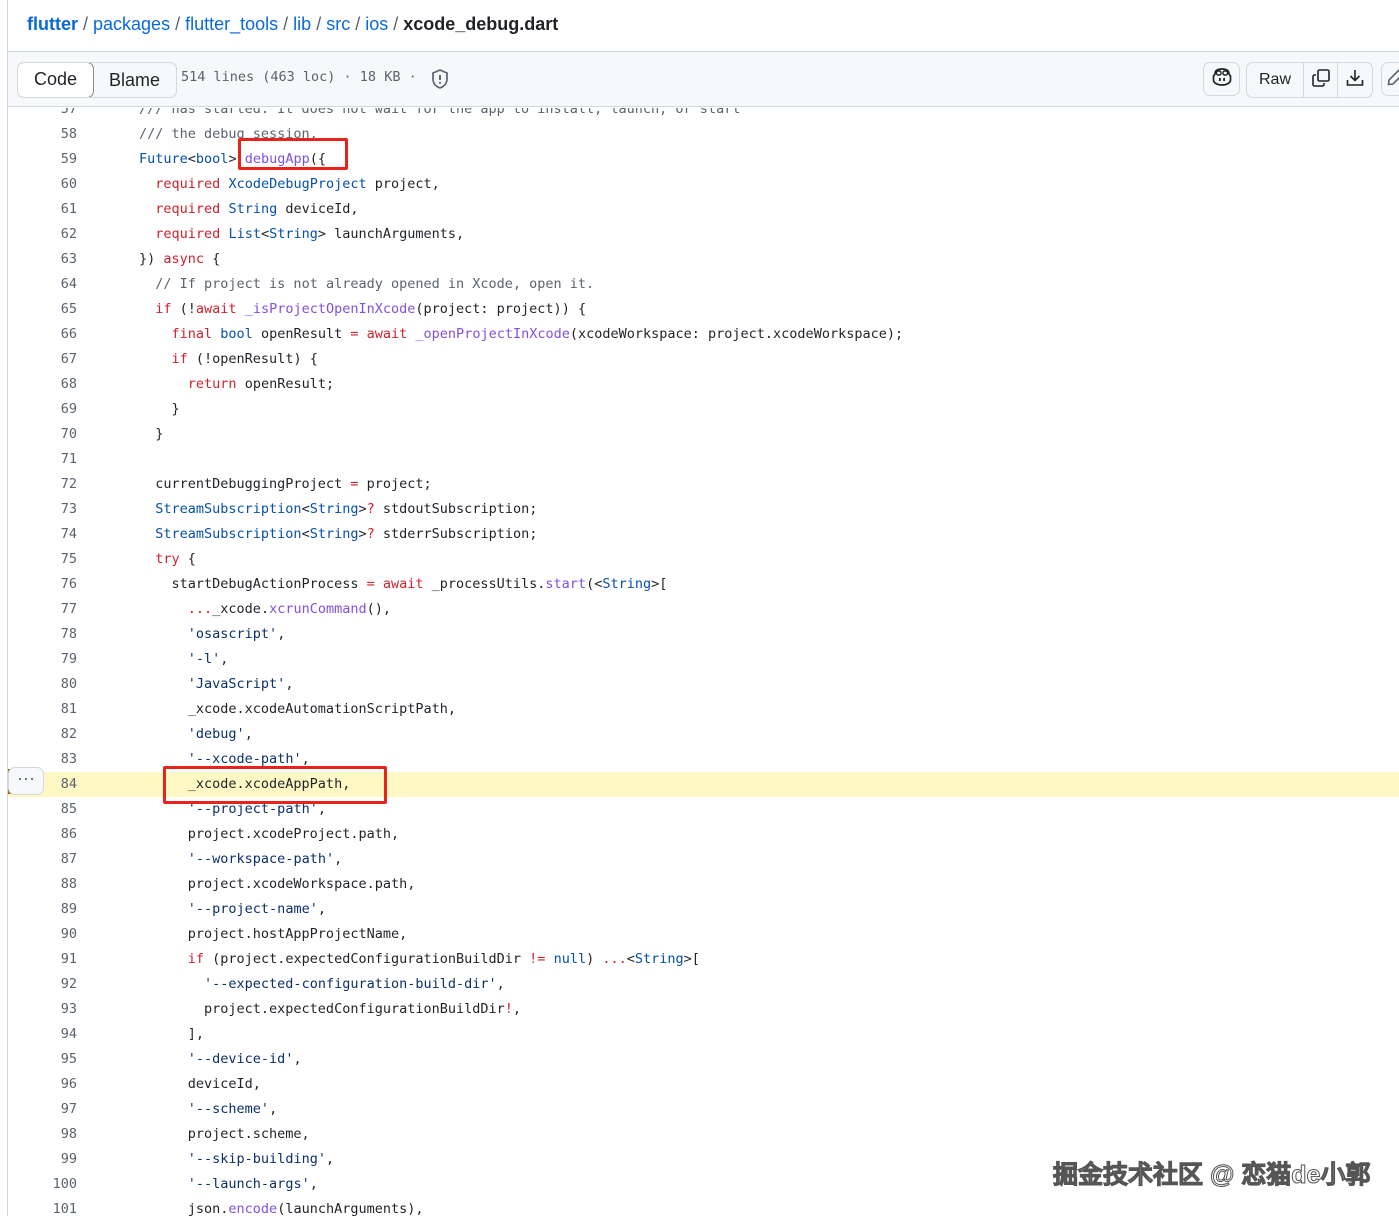 The height and width of the screenshot is (1216, 1399). What do you see at coordinates (440, 79) in the screenshot?
I see `shield-icon` at bounding box center [440, 79].